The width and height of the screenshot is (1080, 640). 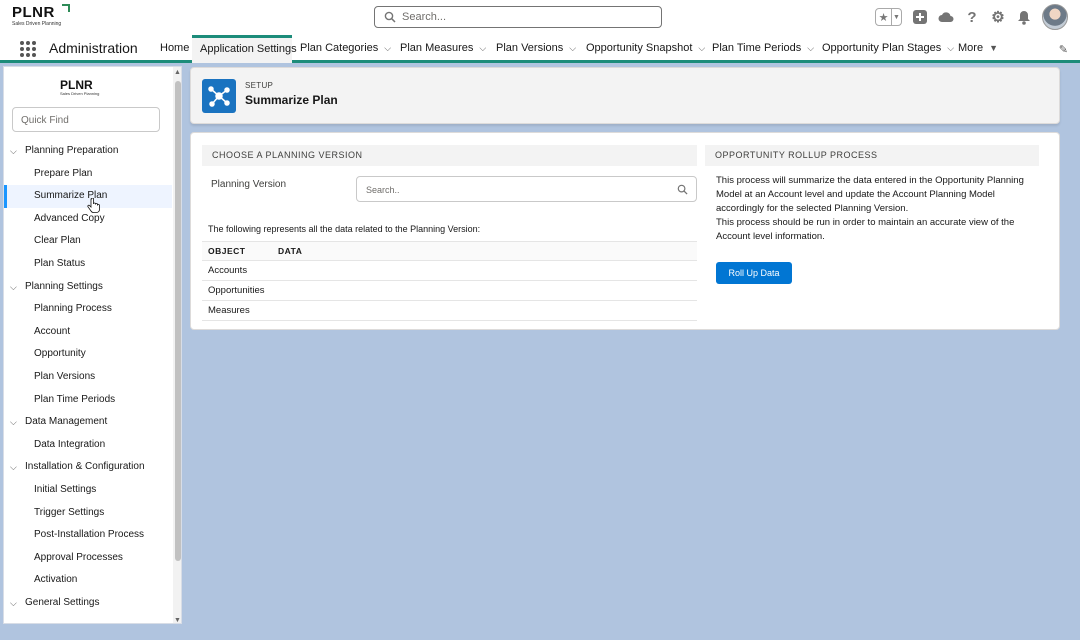 What do you see at coordinates (60, 354) in the screenshot?
I see `sidebar-label: Opportunity` at bounding box center [60, 354].